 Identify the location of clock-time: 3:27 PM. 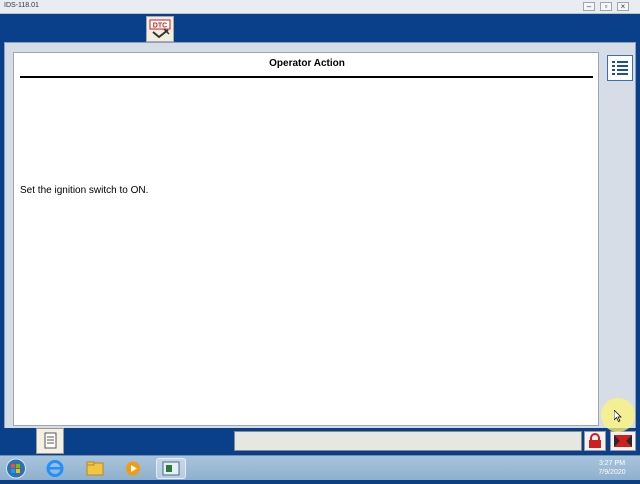
(612, 463).